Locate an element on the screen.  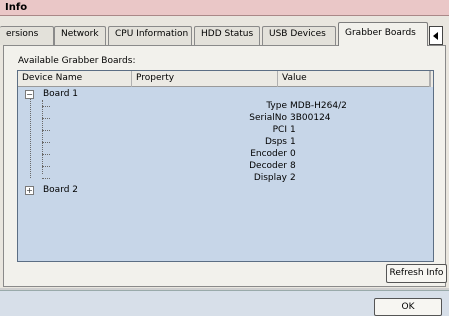
property-value: 2 is located at coordinates (293, 178).